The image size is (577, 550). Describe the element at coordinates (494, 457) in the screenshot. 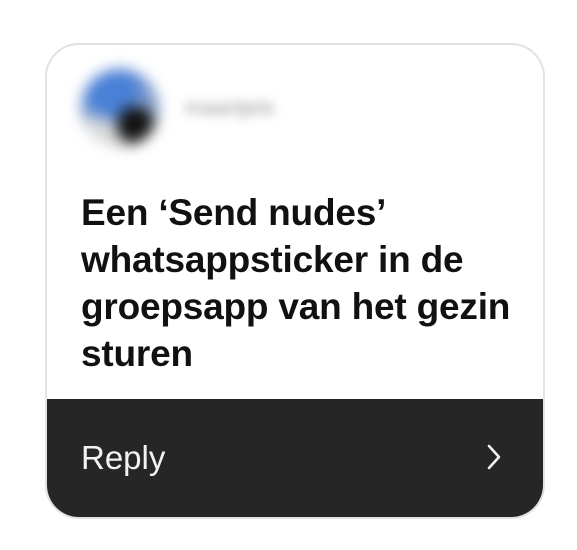

I see `chevron-right-icon` at that location.